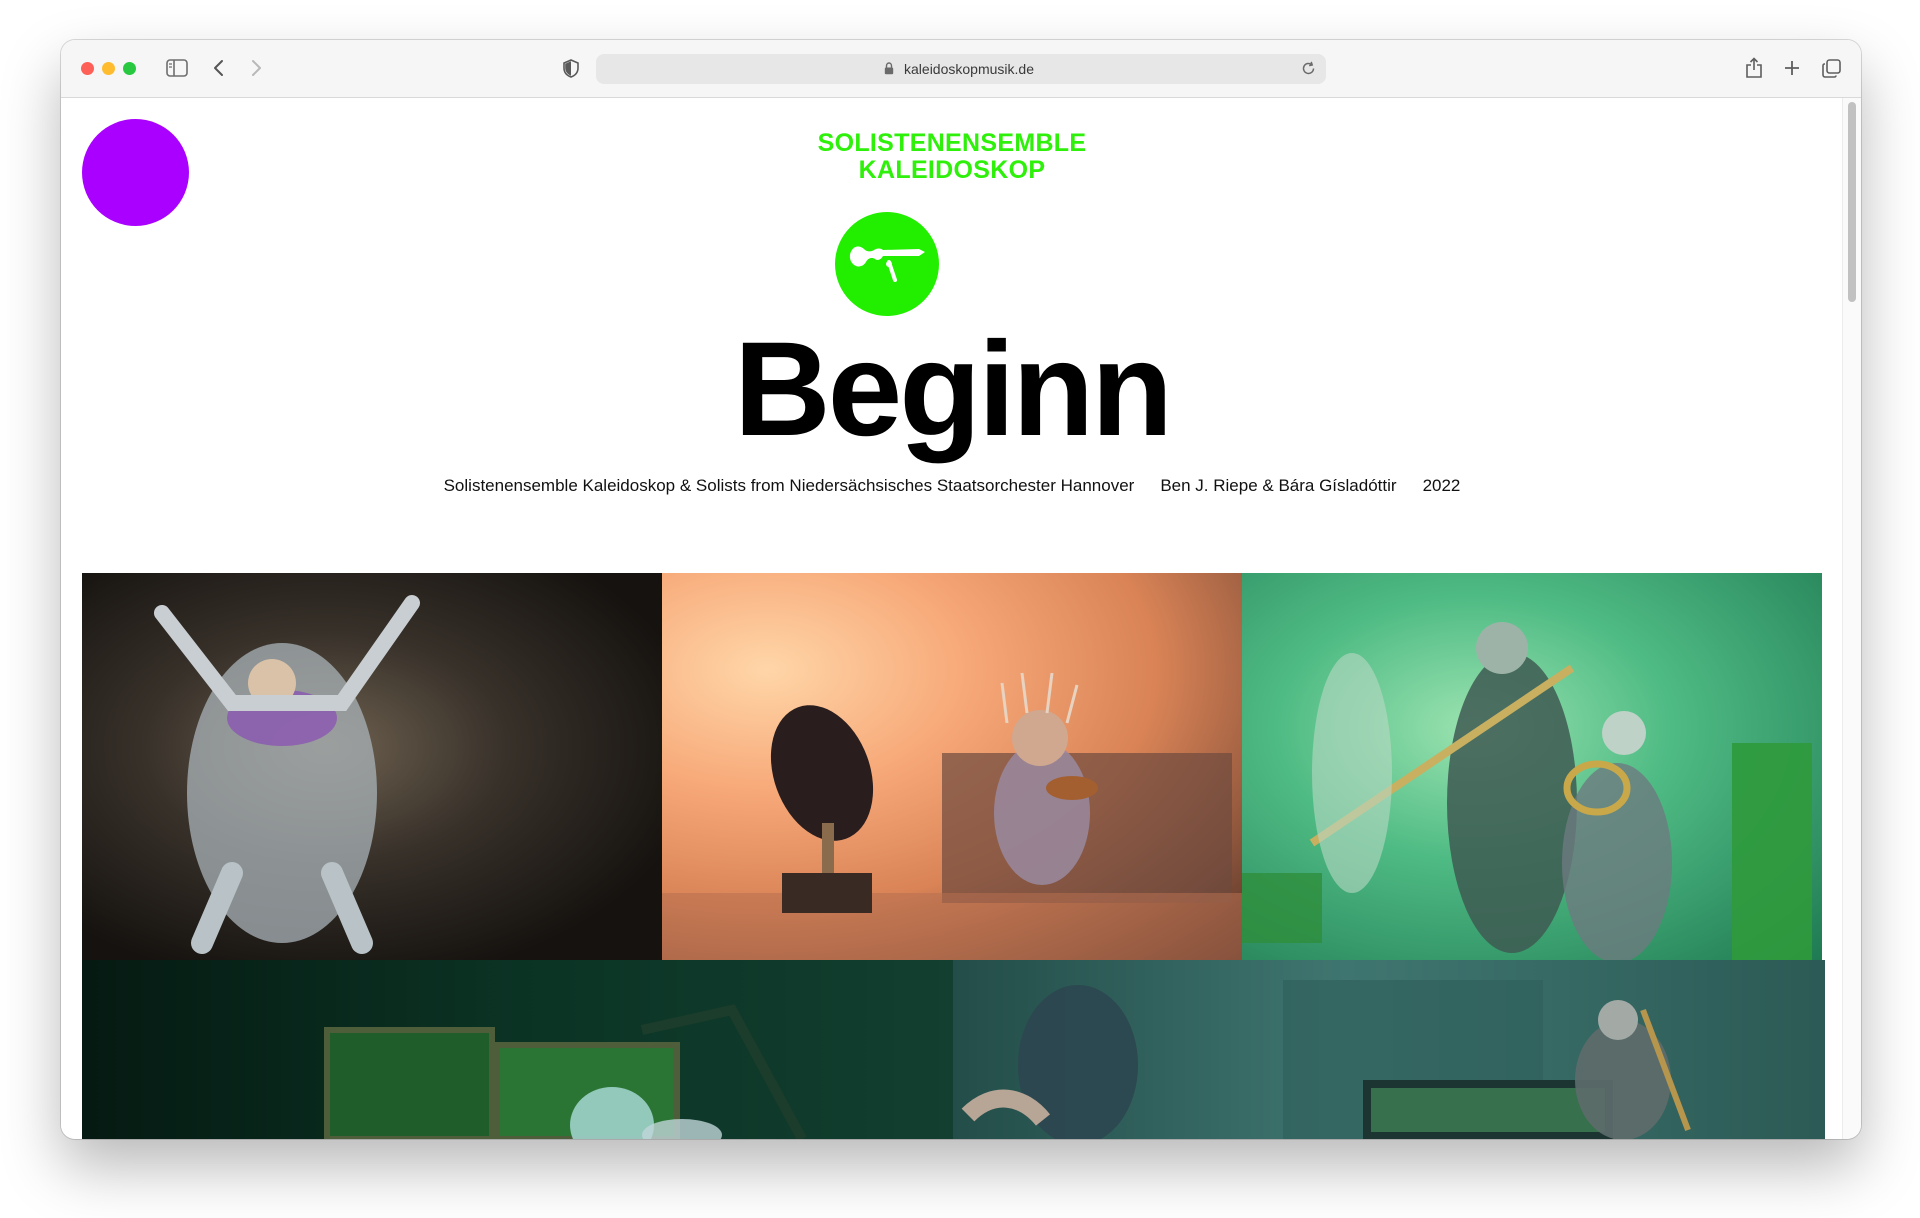  What do you see at coordinates (952, 170) in the screenshot?
I see `brand-name-line2: KALEIDOSKOP` at bounding box center [952, 170].